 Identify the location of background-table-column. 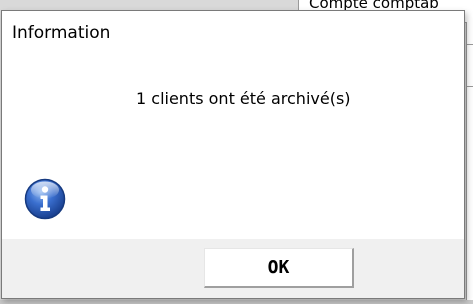
(469, 163).